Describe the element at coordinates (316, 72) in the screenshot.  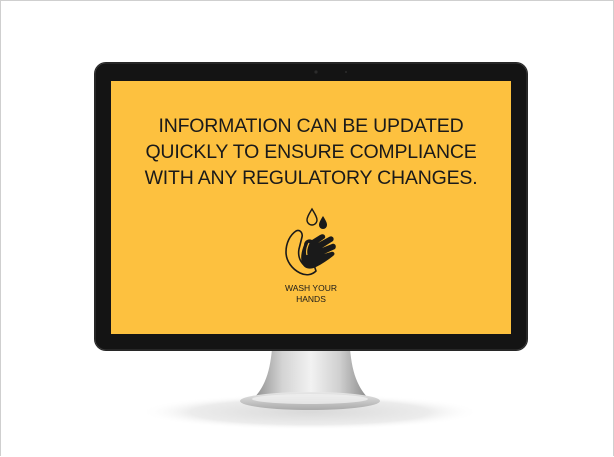
I see `camera-icon` at that location.